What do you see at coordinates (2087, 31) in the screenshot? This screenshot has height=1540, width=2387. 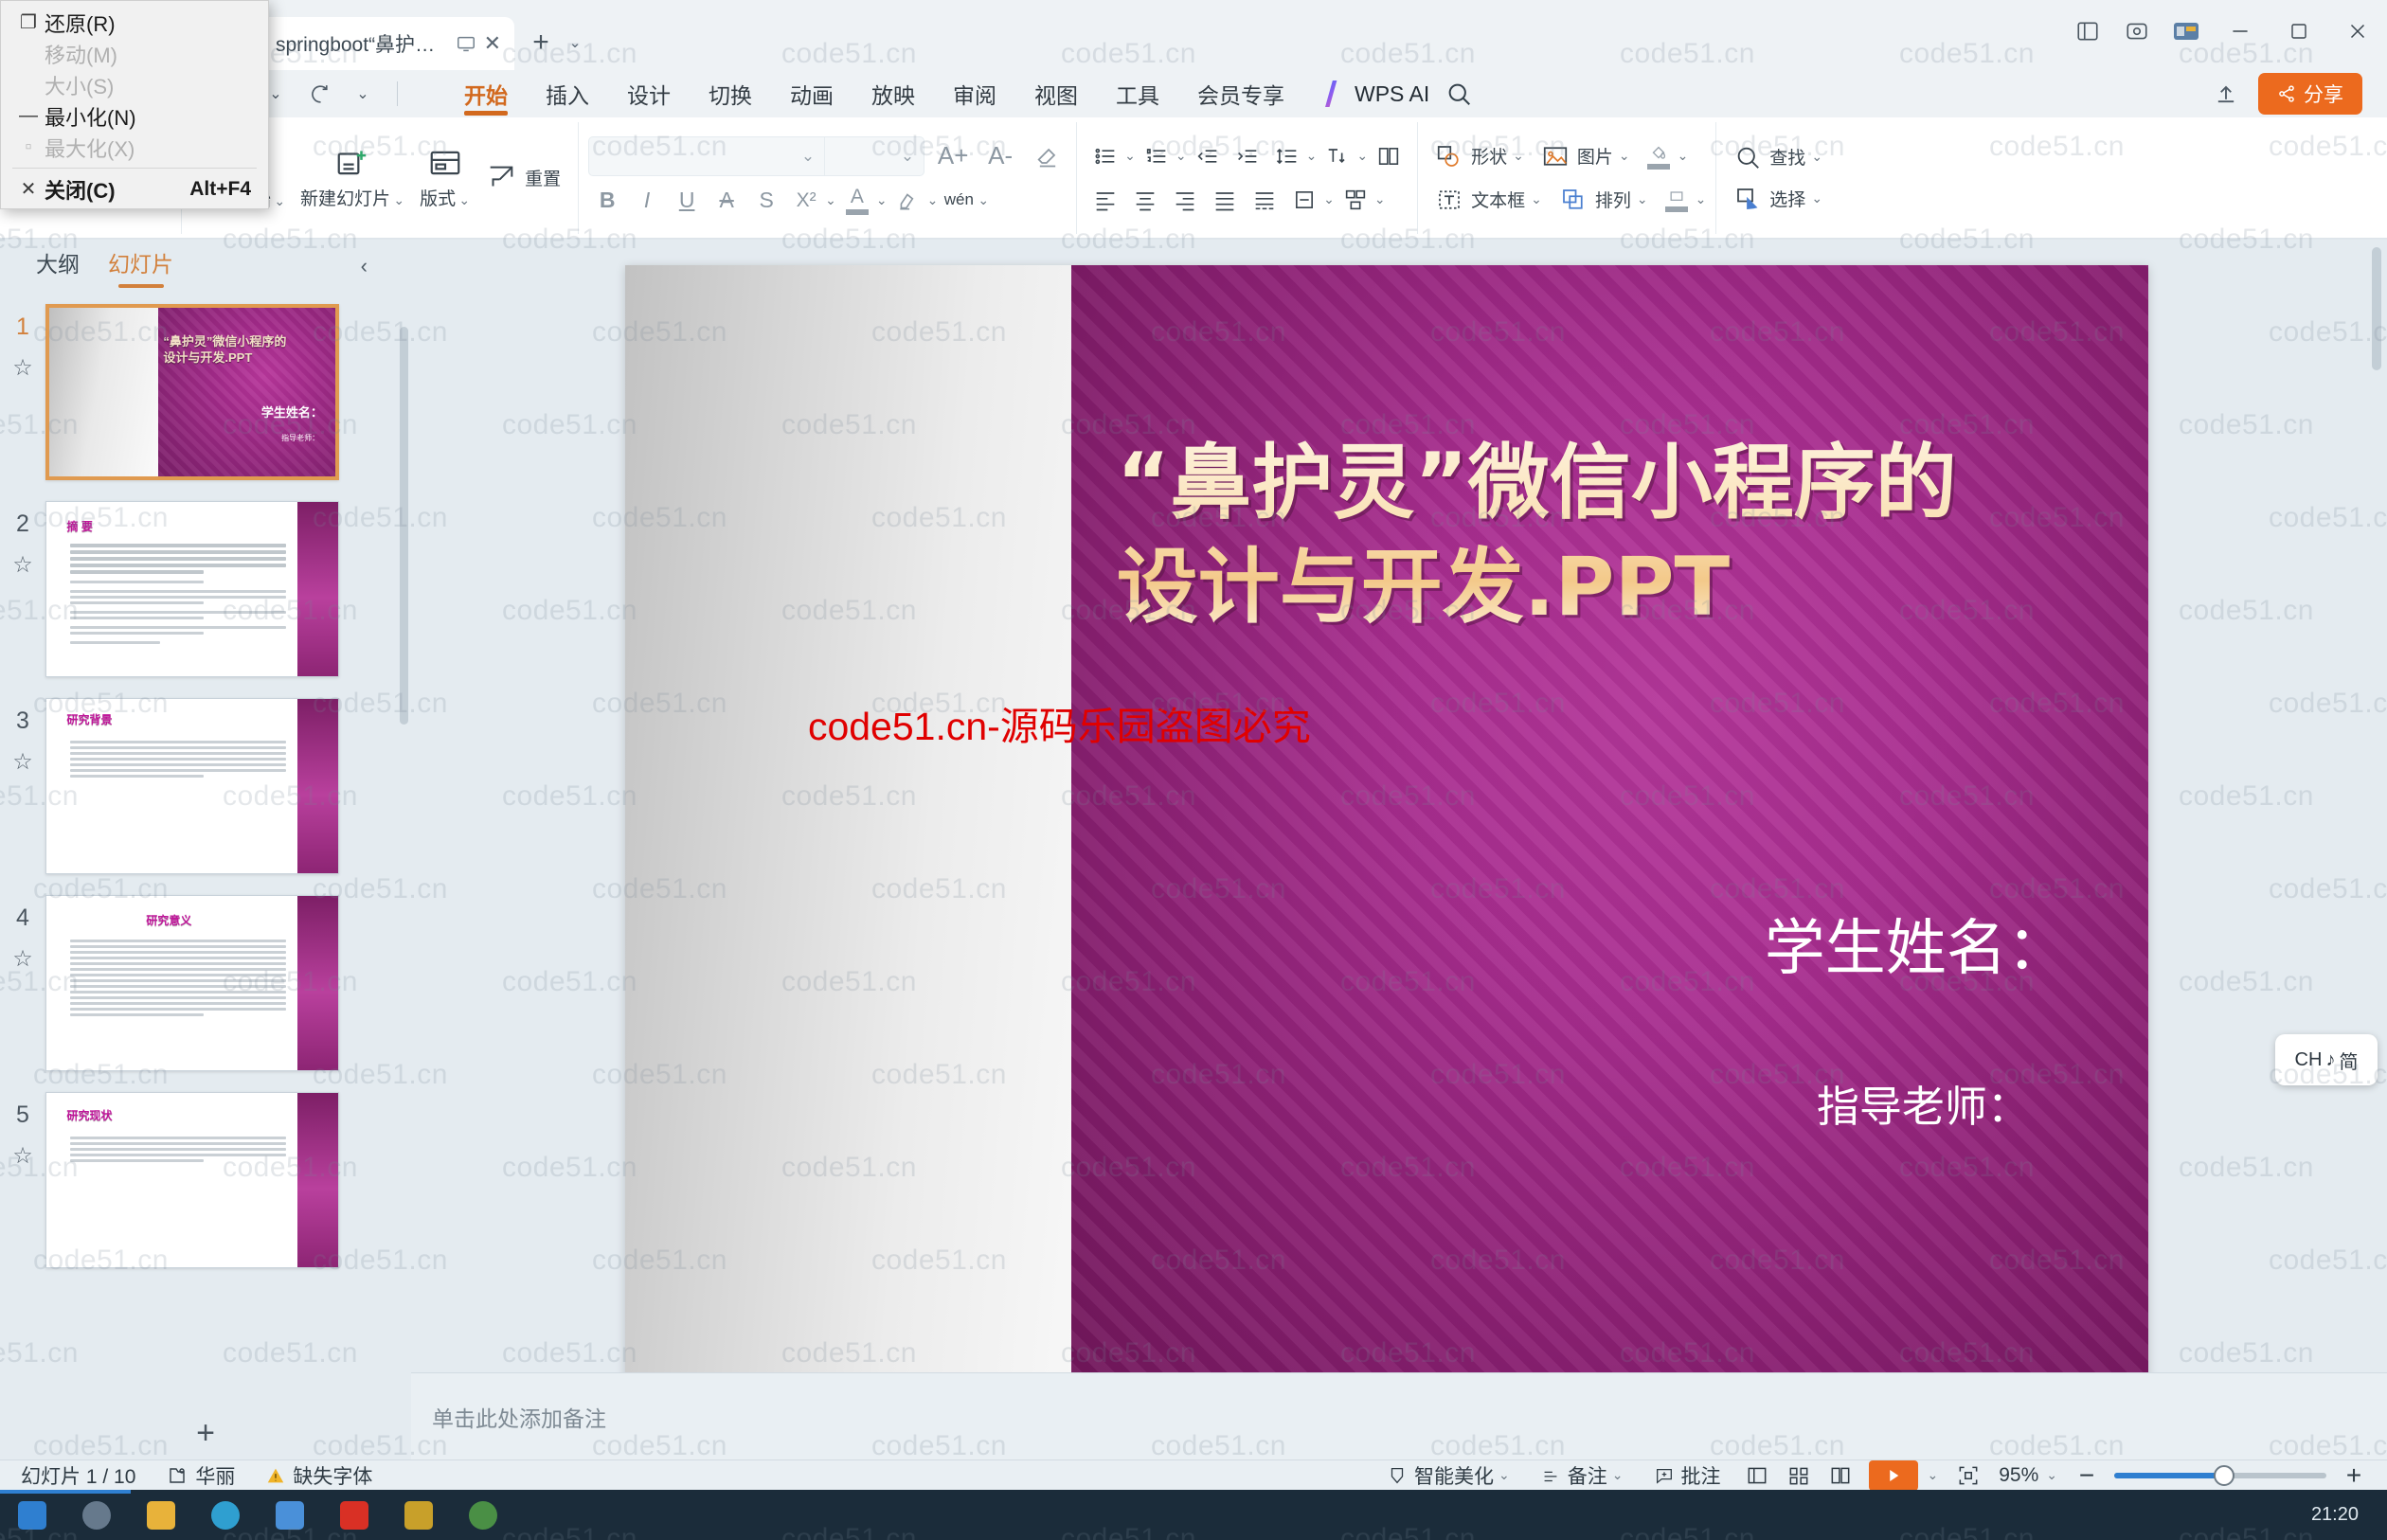 I see `split-view-icon` at bounding box center [2087, 31].